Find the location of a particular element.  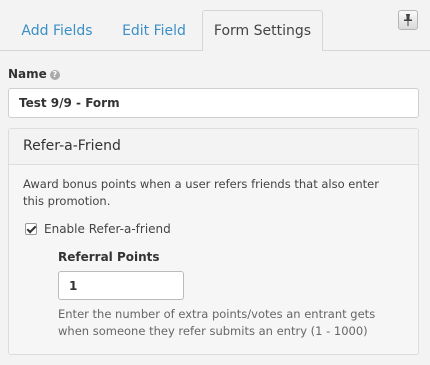

referral-points-label: Referral Points is located at coordinates (109, 257).